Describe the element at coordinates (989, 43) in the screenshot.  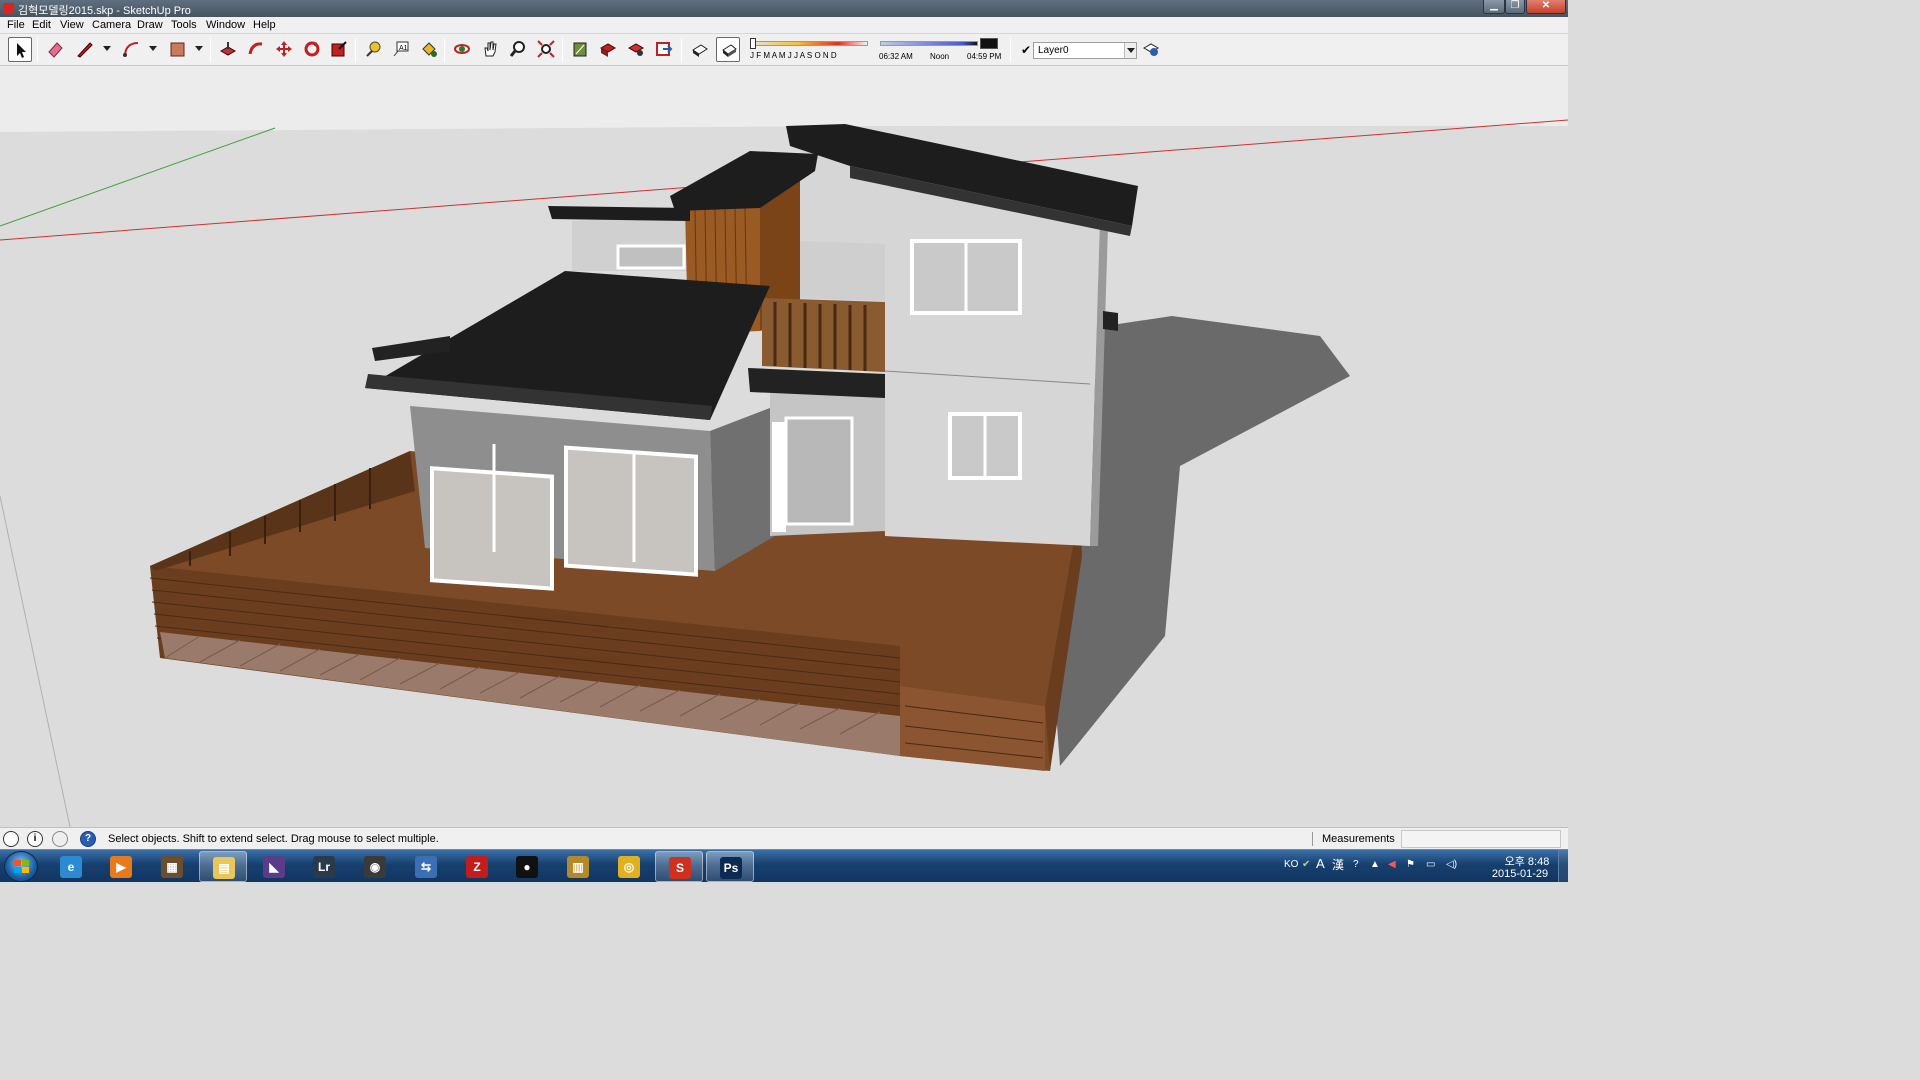
I see `time-slider-thumb` at that location.